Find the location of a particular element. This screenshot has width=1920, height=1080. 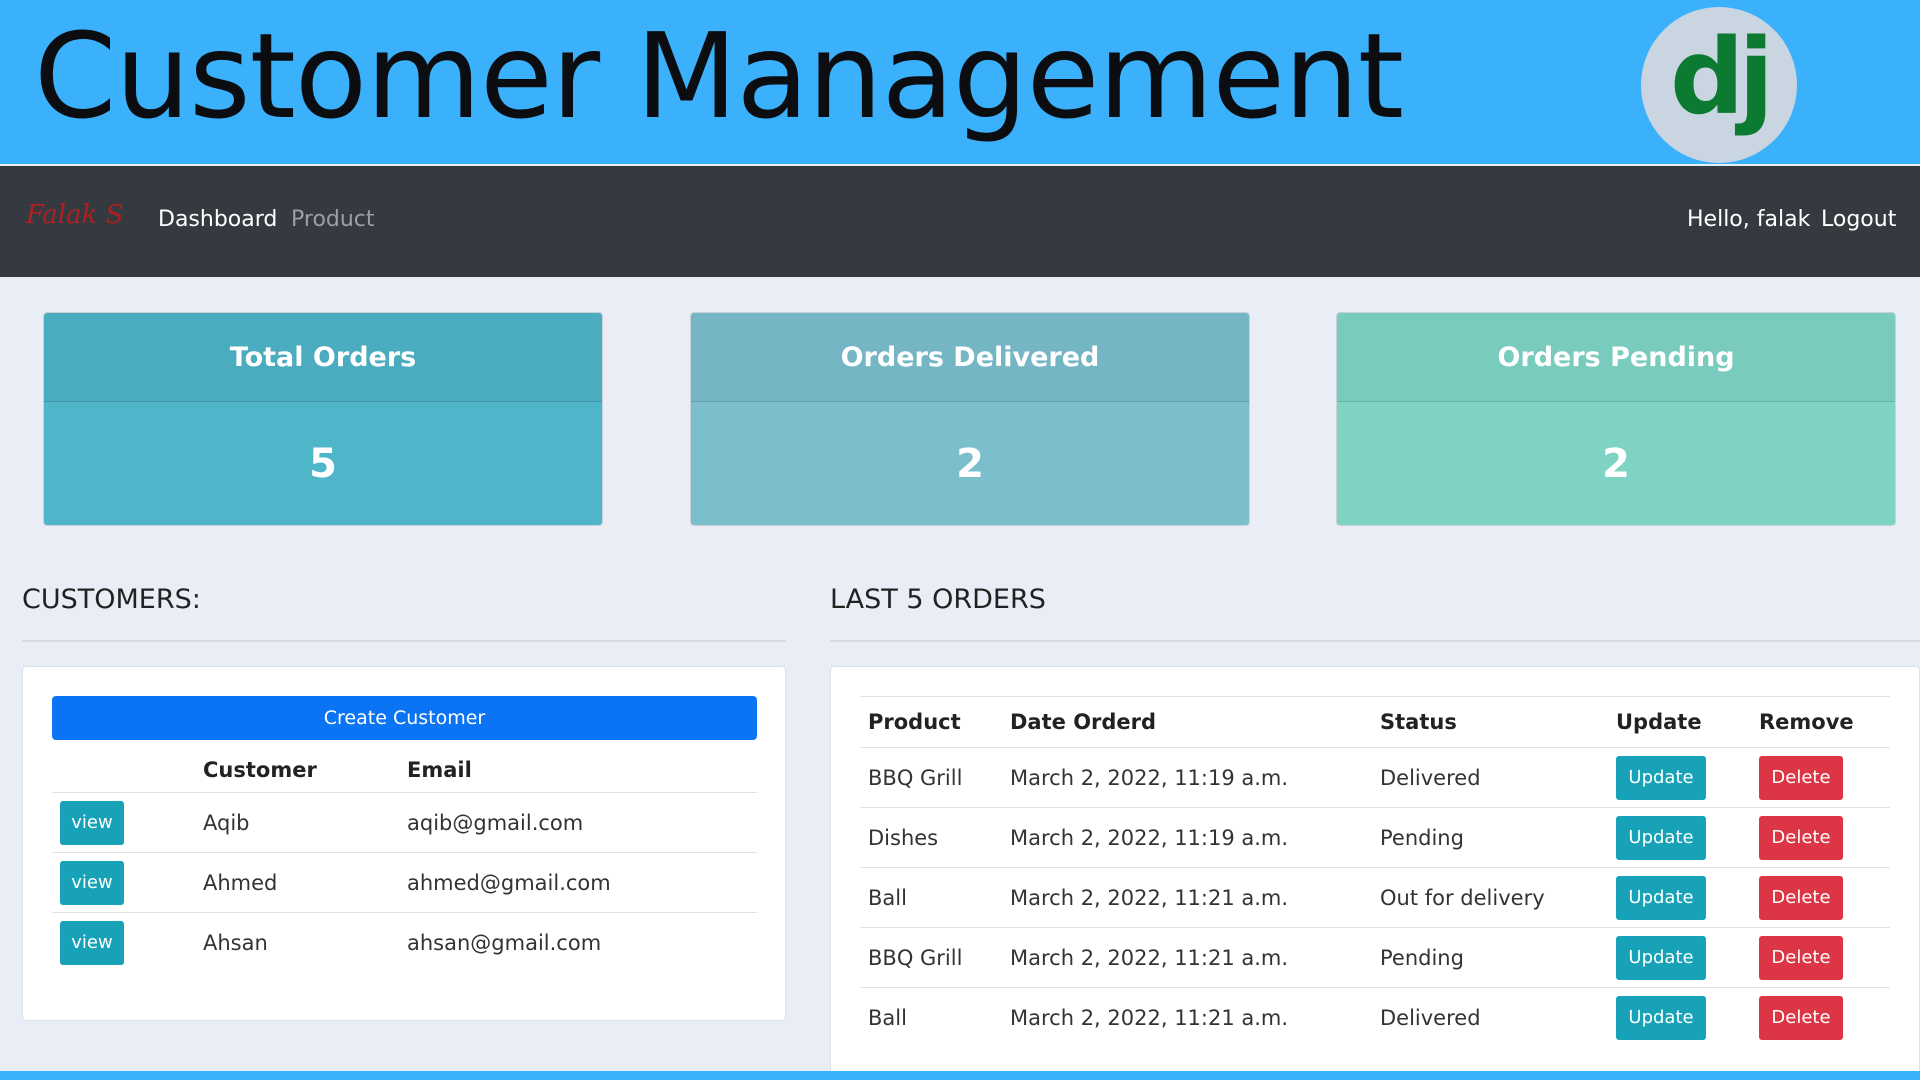

table-row: view Ahsan ahsan@gmail.com is located at coordinates (404, 942).